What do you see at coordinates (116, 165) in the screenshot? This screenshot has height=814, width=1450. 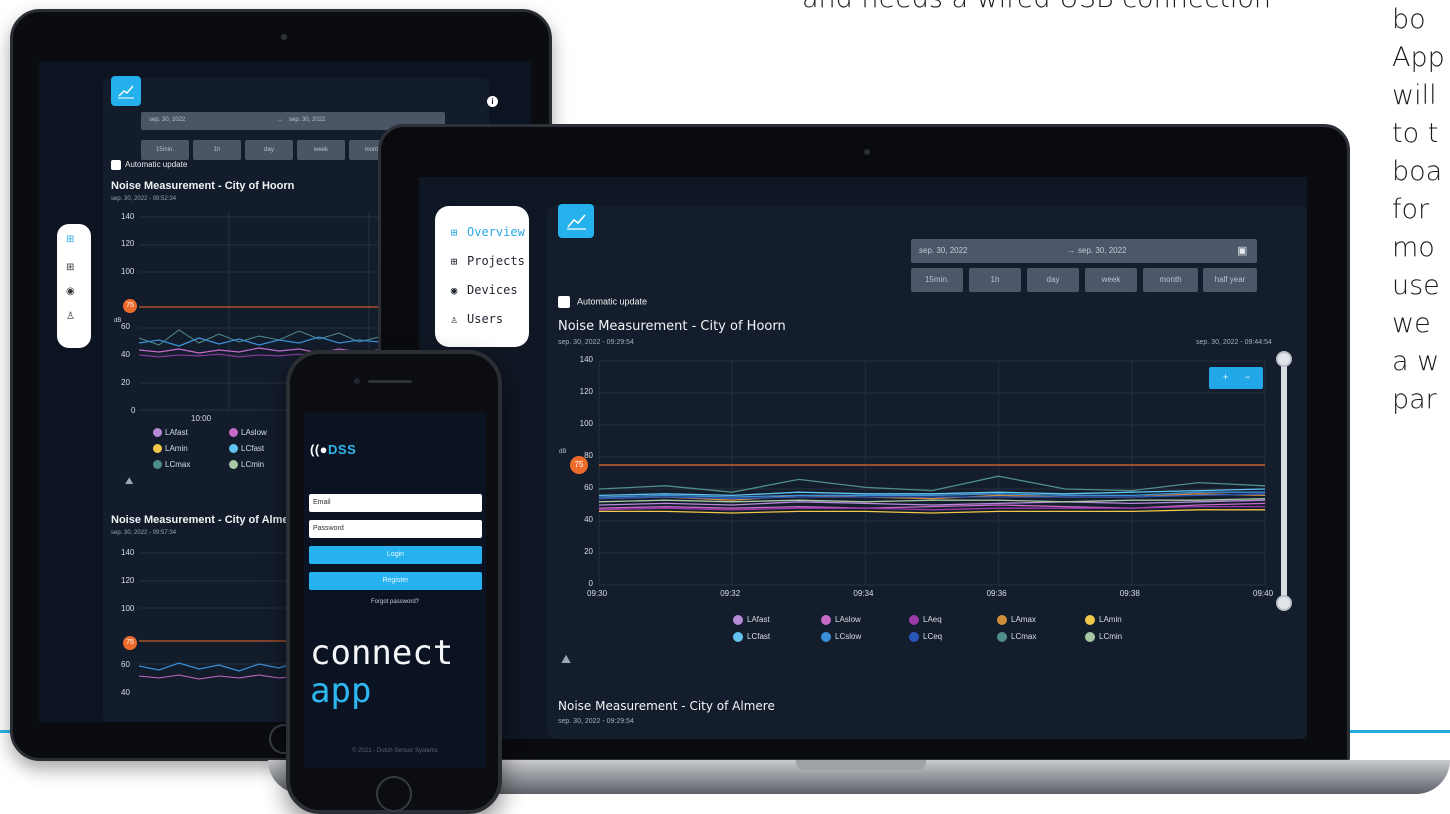 I see `auto-update-checkbox` at bounding box center [116, 165].